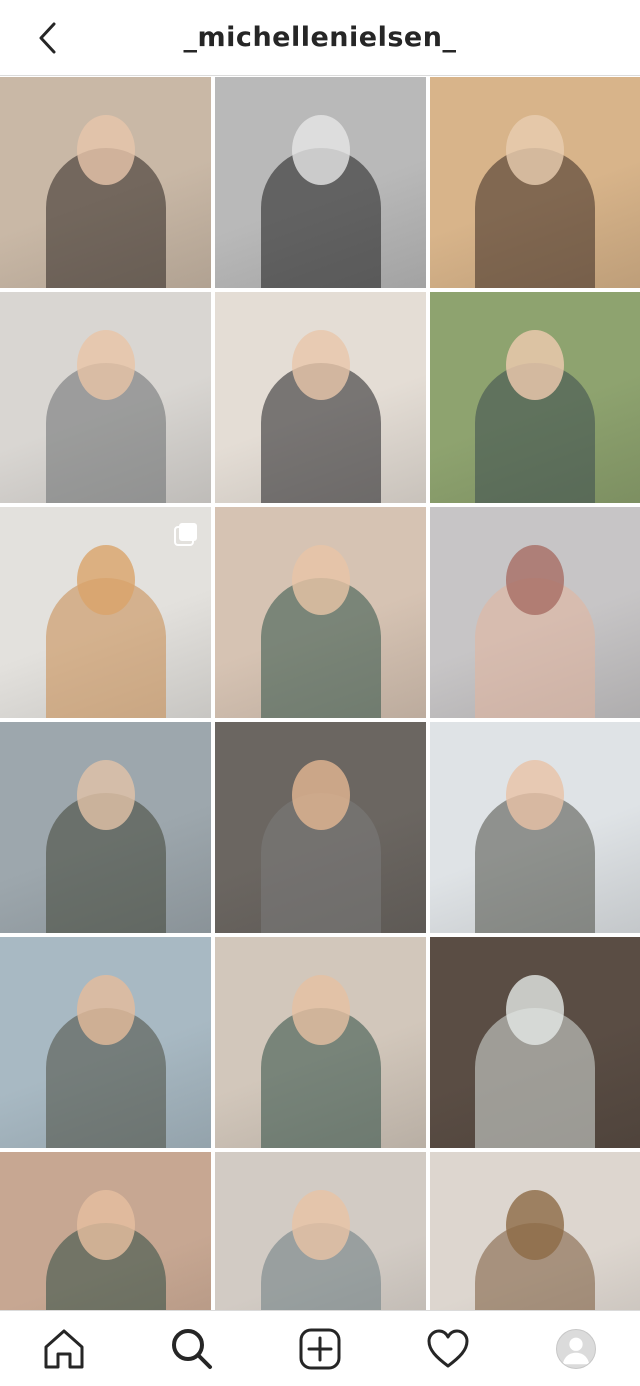 This screenshot has height=1386, width=640. I want to click on search-button, so click(192, 1349).